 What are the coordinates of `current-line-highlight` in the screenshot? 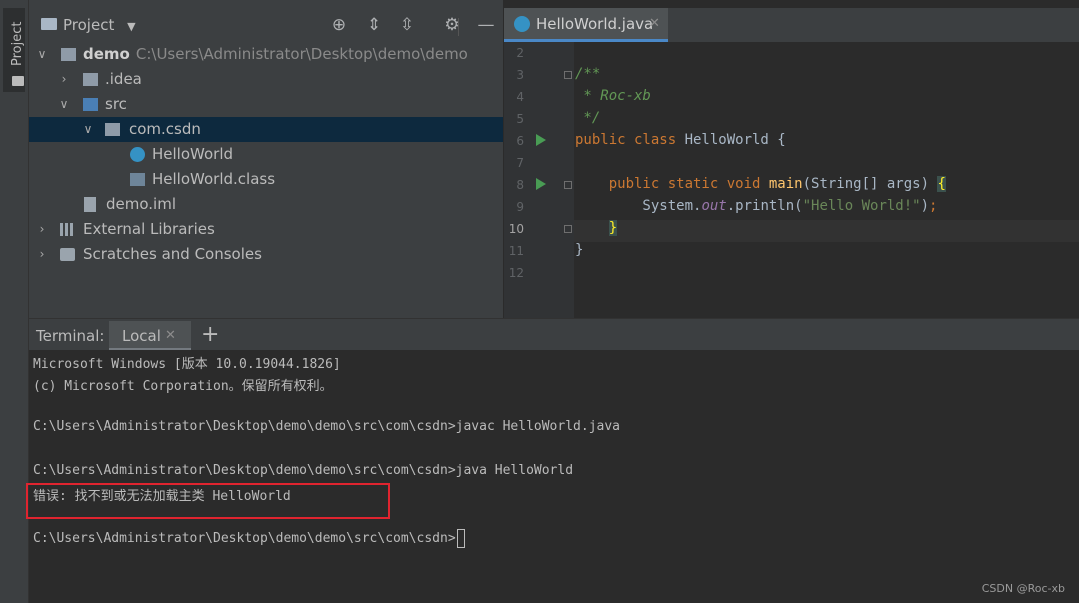 It's located at (826, 231).